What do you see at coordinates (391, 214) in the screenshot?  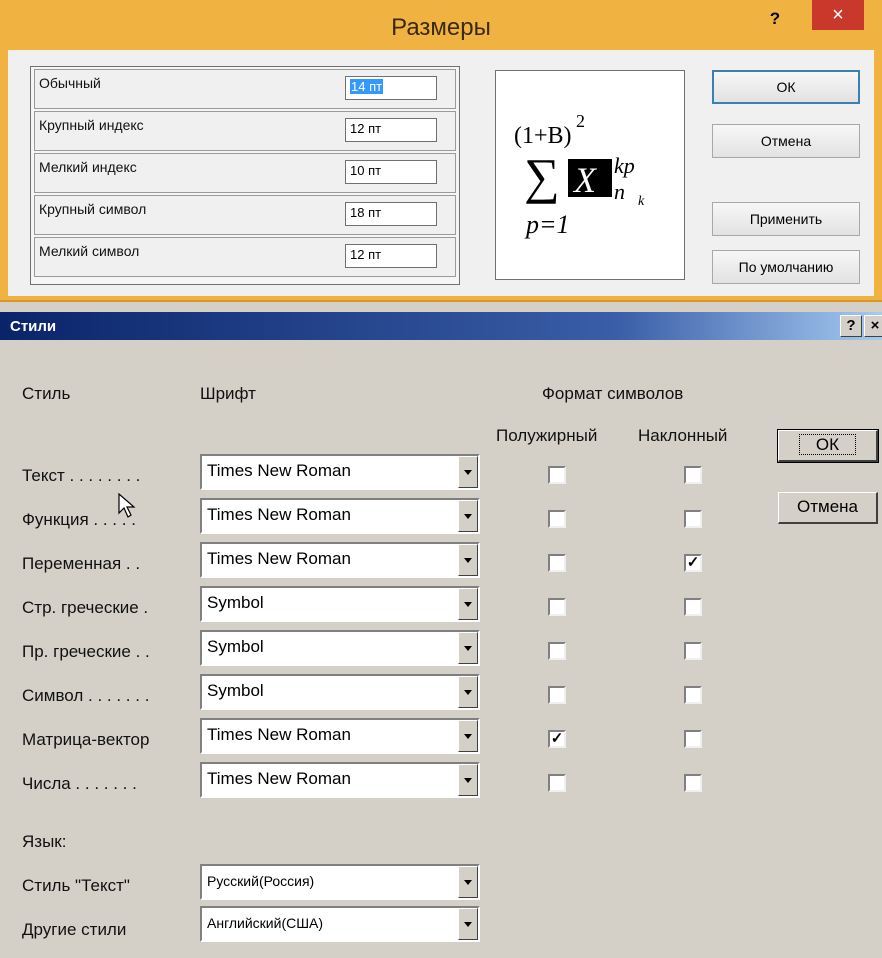 I see `size-input: 18 пт` at bounding box center [391, 214].